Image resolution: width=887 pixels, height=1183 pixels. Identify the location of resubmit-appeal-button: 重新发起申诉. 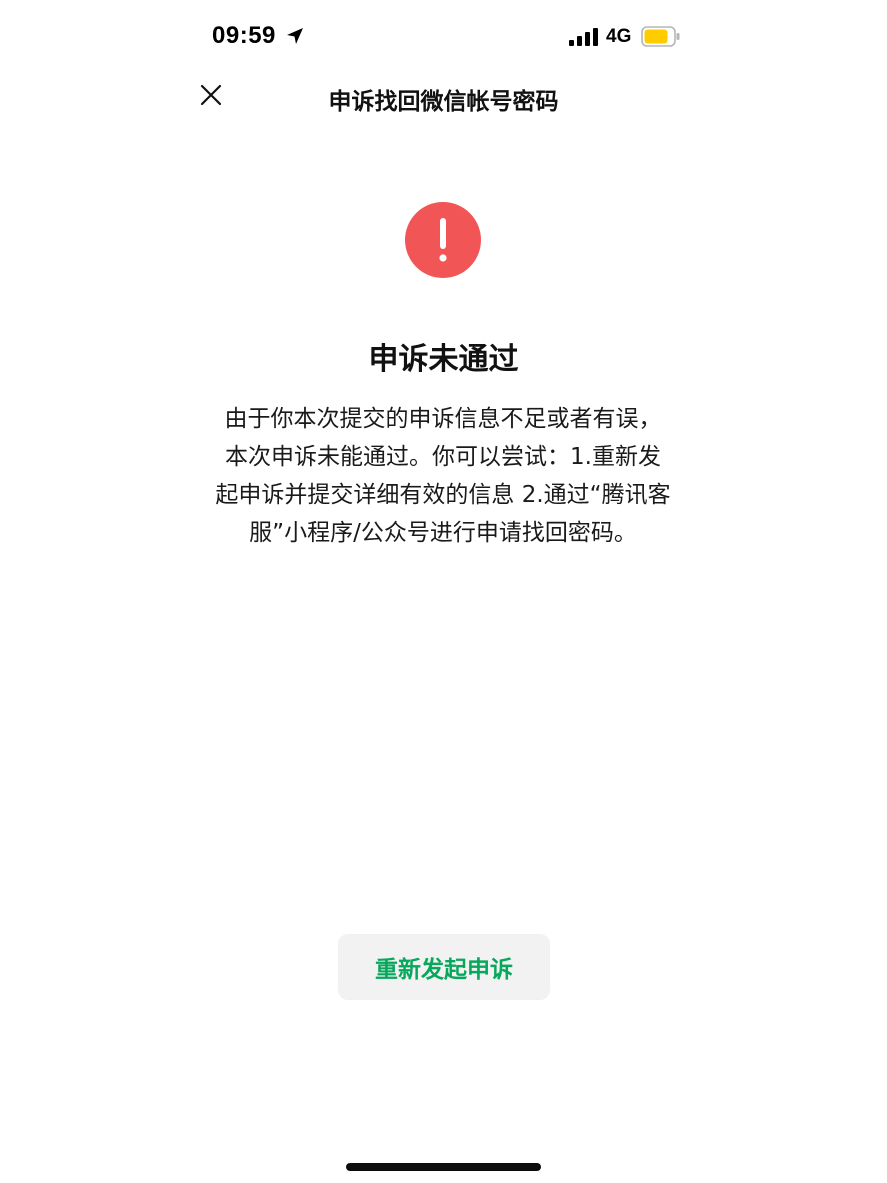
(444, 967).